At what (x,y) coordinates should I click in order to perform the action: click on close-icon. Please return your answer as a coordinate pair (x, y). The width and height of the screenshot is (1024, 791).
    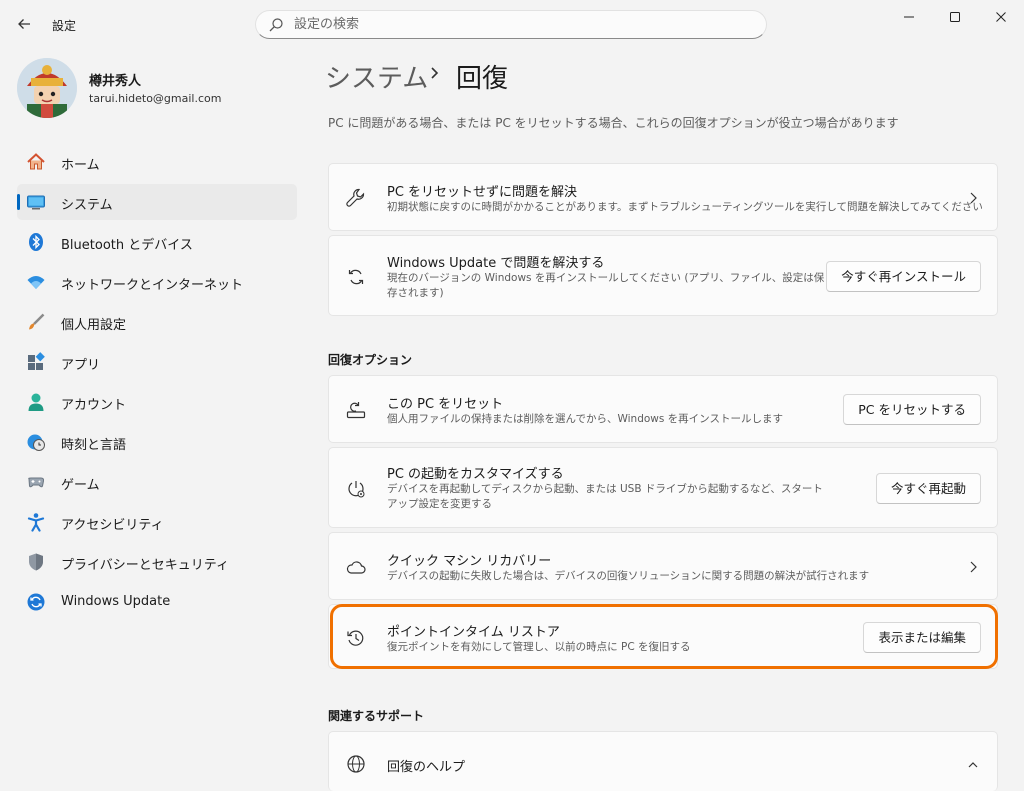
    Looking at the image, I should click on (1001, 17).